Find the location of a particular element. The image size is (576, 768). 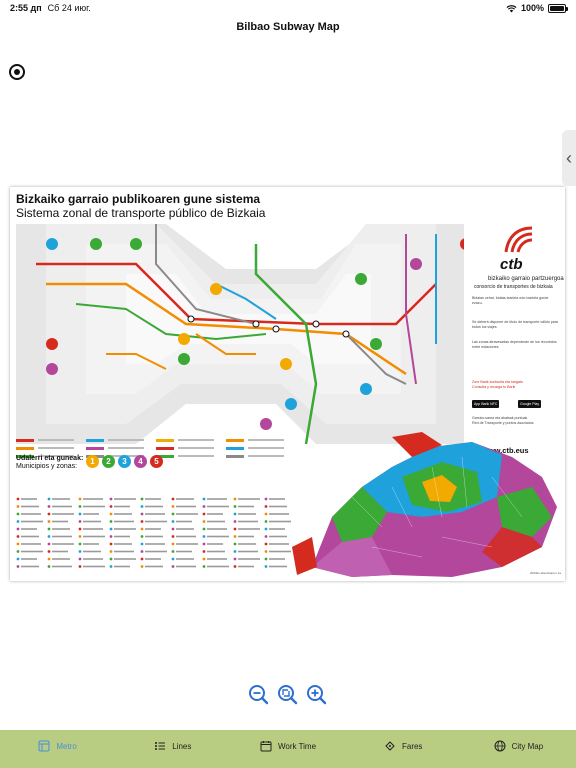

tab-lines: Lines is located at coordinates (172, 749).